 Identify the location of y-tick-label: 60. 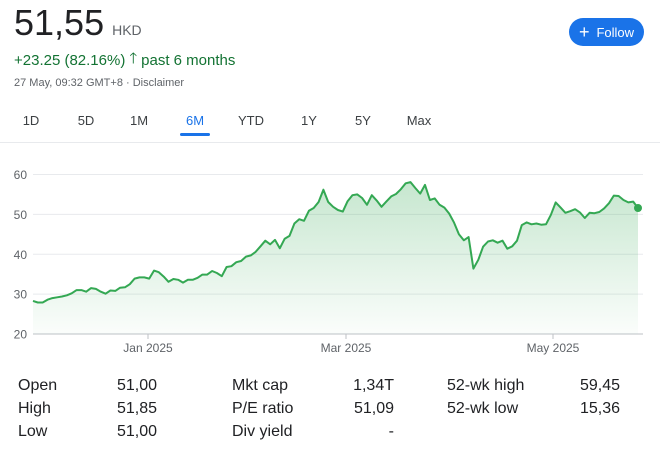
(21, 175).